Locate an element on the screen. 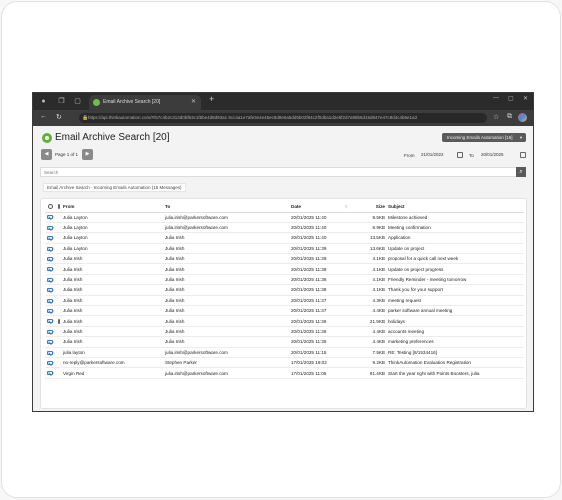 The width and height of the screenshot is (562, 500). new-tab-button: + is located at coordinates (211, 99).